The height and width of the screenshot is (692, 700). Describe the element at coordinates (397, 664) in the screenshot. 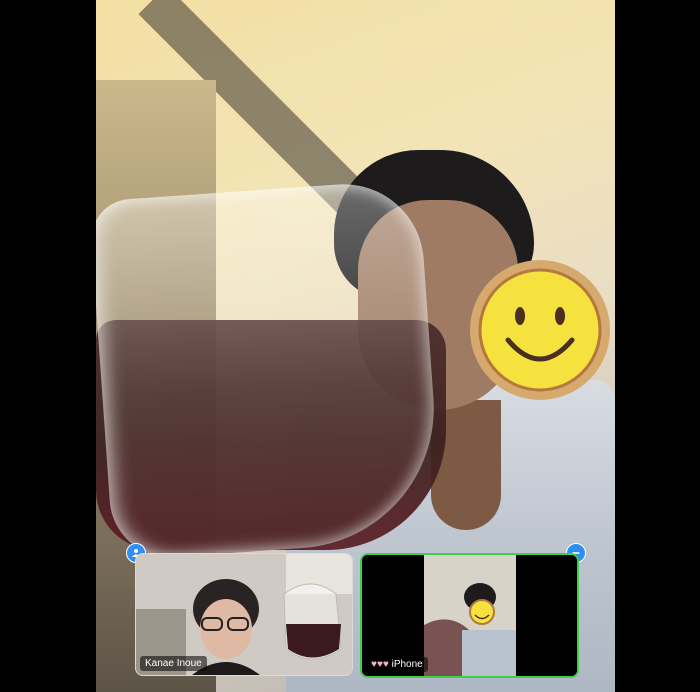

I see `participant-name: ♥♥♥ iPhone` at that location.